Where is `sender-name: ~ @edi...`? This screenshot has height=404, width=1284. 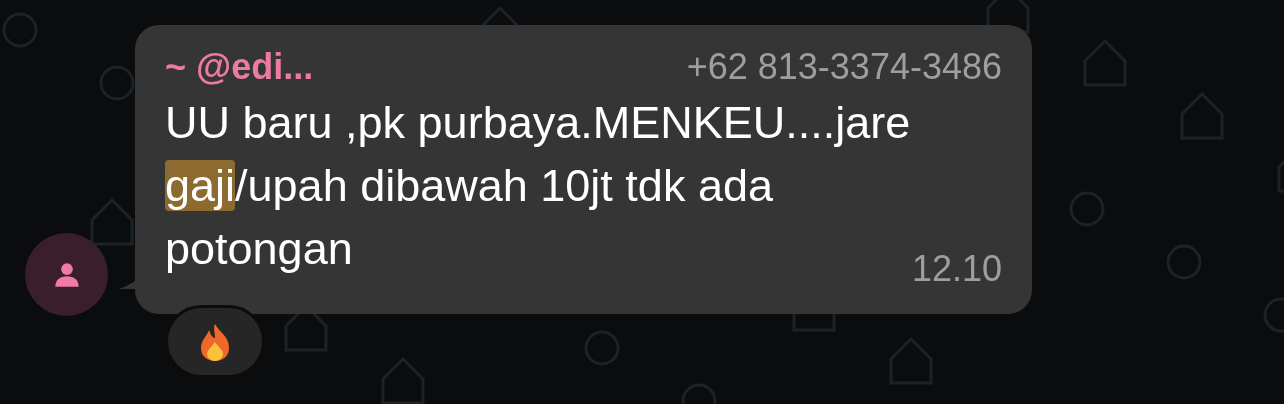 sender-name: ~ @edi... is located at coordinates (239, 67).